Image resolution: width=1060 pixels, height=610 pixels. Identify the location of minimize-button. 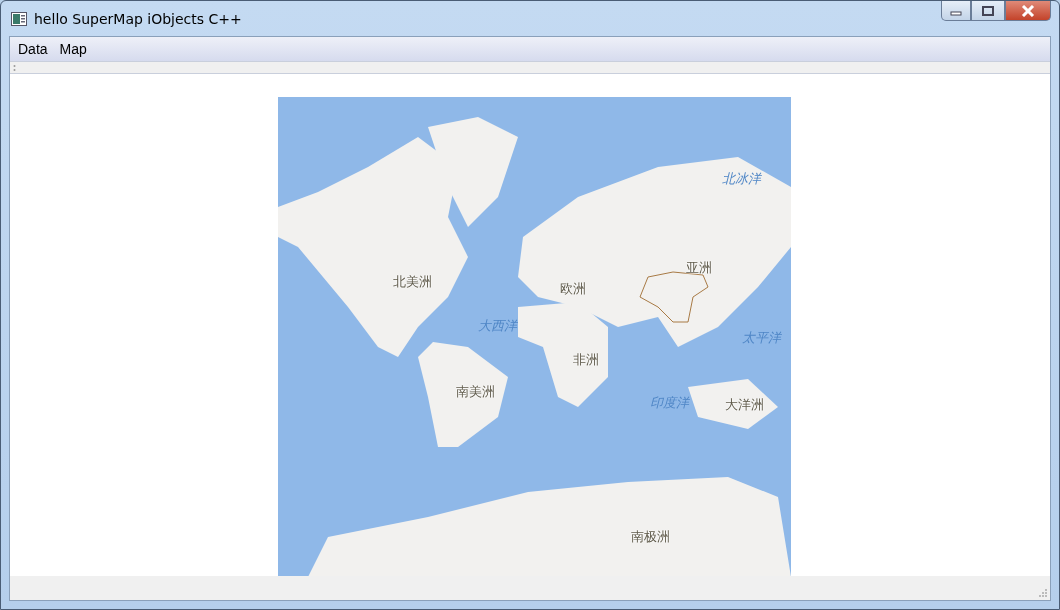
(956, 11).